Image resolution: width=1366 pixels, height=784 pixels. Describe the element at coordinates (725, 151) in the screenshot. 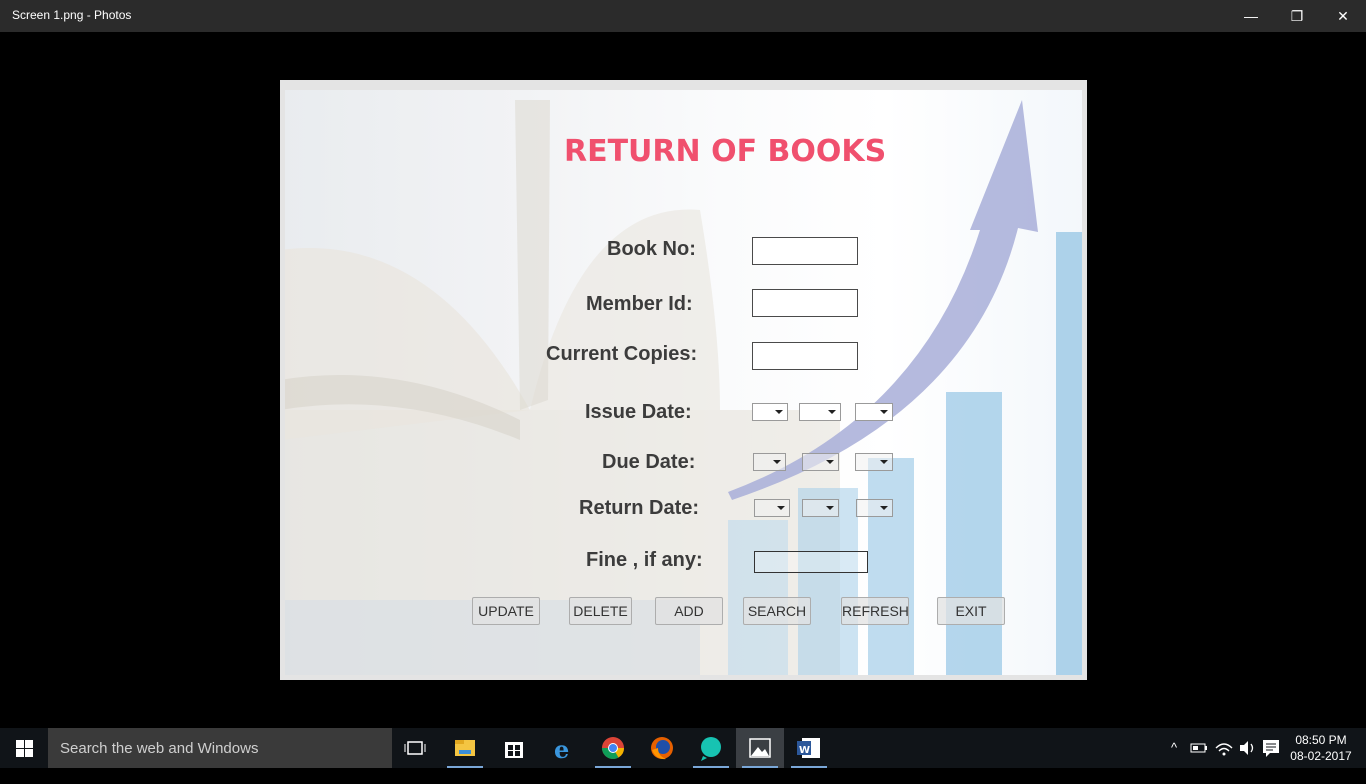

I see `page-title: RETURN OF BOOKS` at that location.